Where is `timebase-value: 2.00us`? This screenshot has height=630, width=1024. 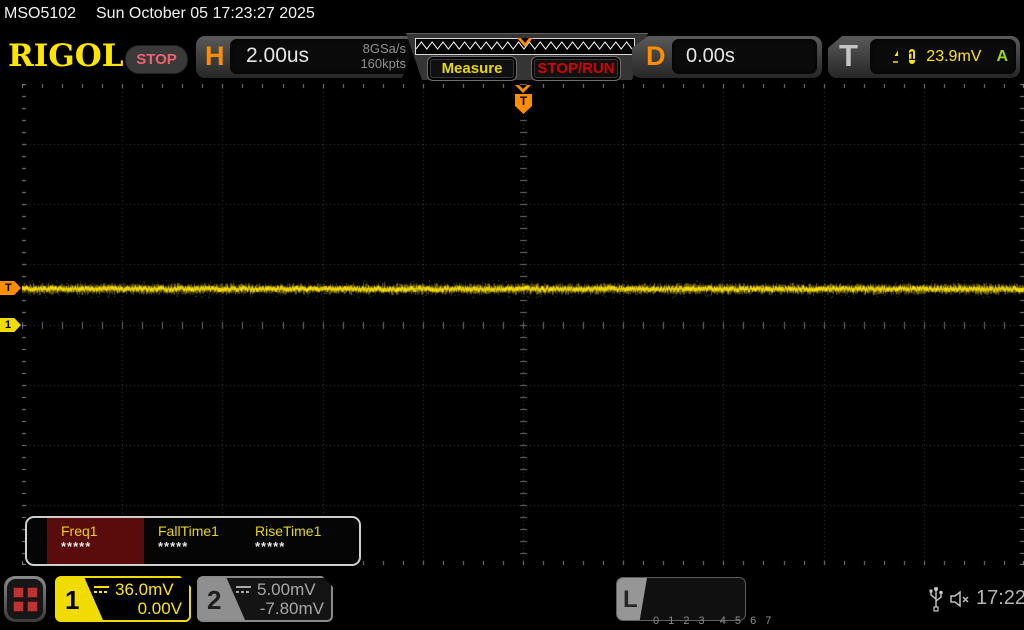 timebase-value: 2.00us is located at coordinates (278, 55).